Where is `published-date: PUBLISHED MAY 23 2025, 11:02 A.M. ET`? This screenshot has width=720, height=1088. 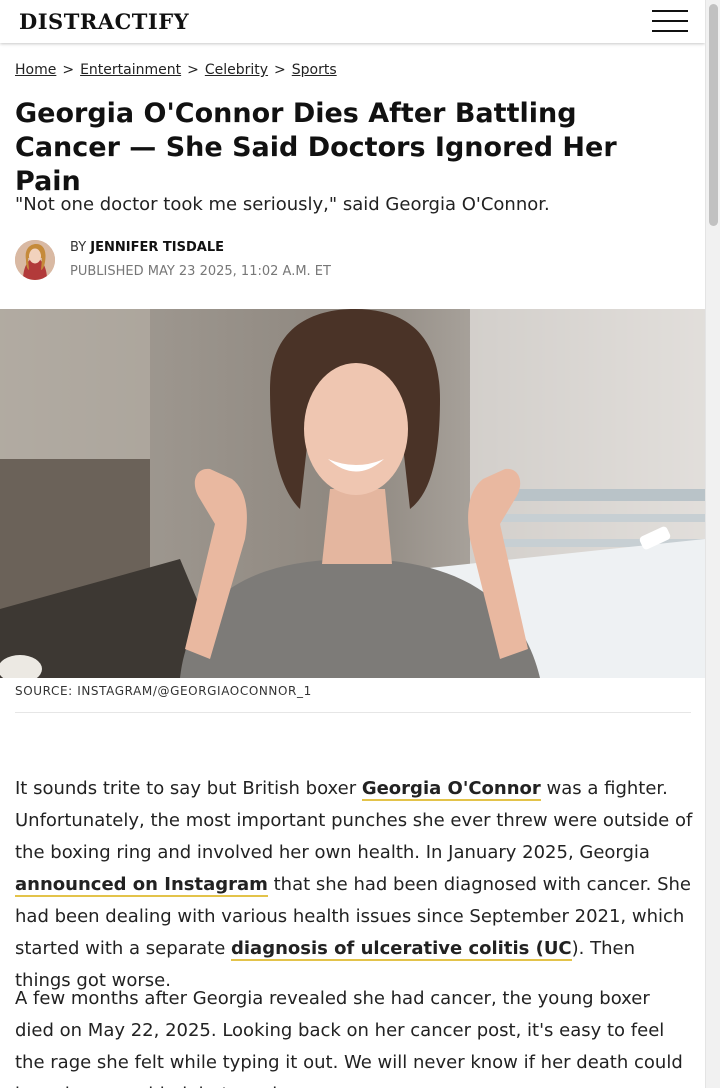
published-date: PUBLISHED MAY 23 2025, 11:02 A.M. ET is located at coordinates (200, 271).